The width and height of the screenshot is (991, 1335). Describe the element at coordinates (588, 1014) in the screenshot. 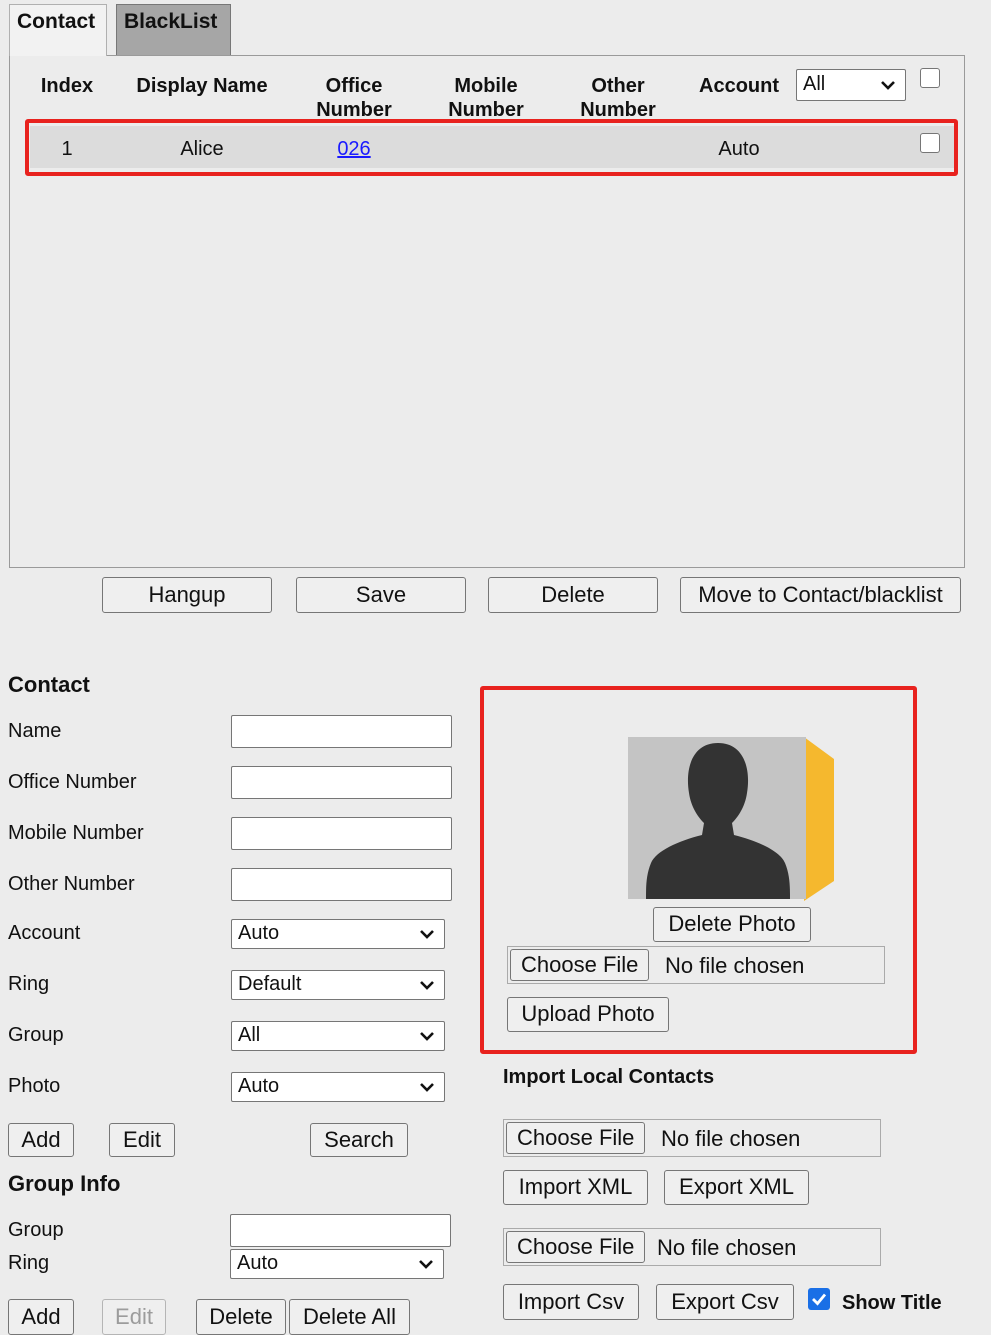

I see `upload-photo-button: Upload Photo` at that location.